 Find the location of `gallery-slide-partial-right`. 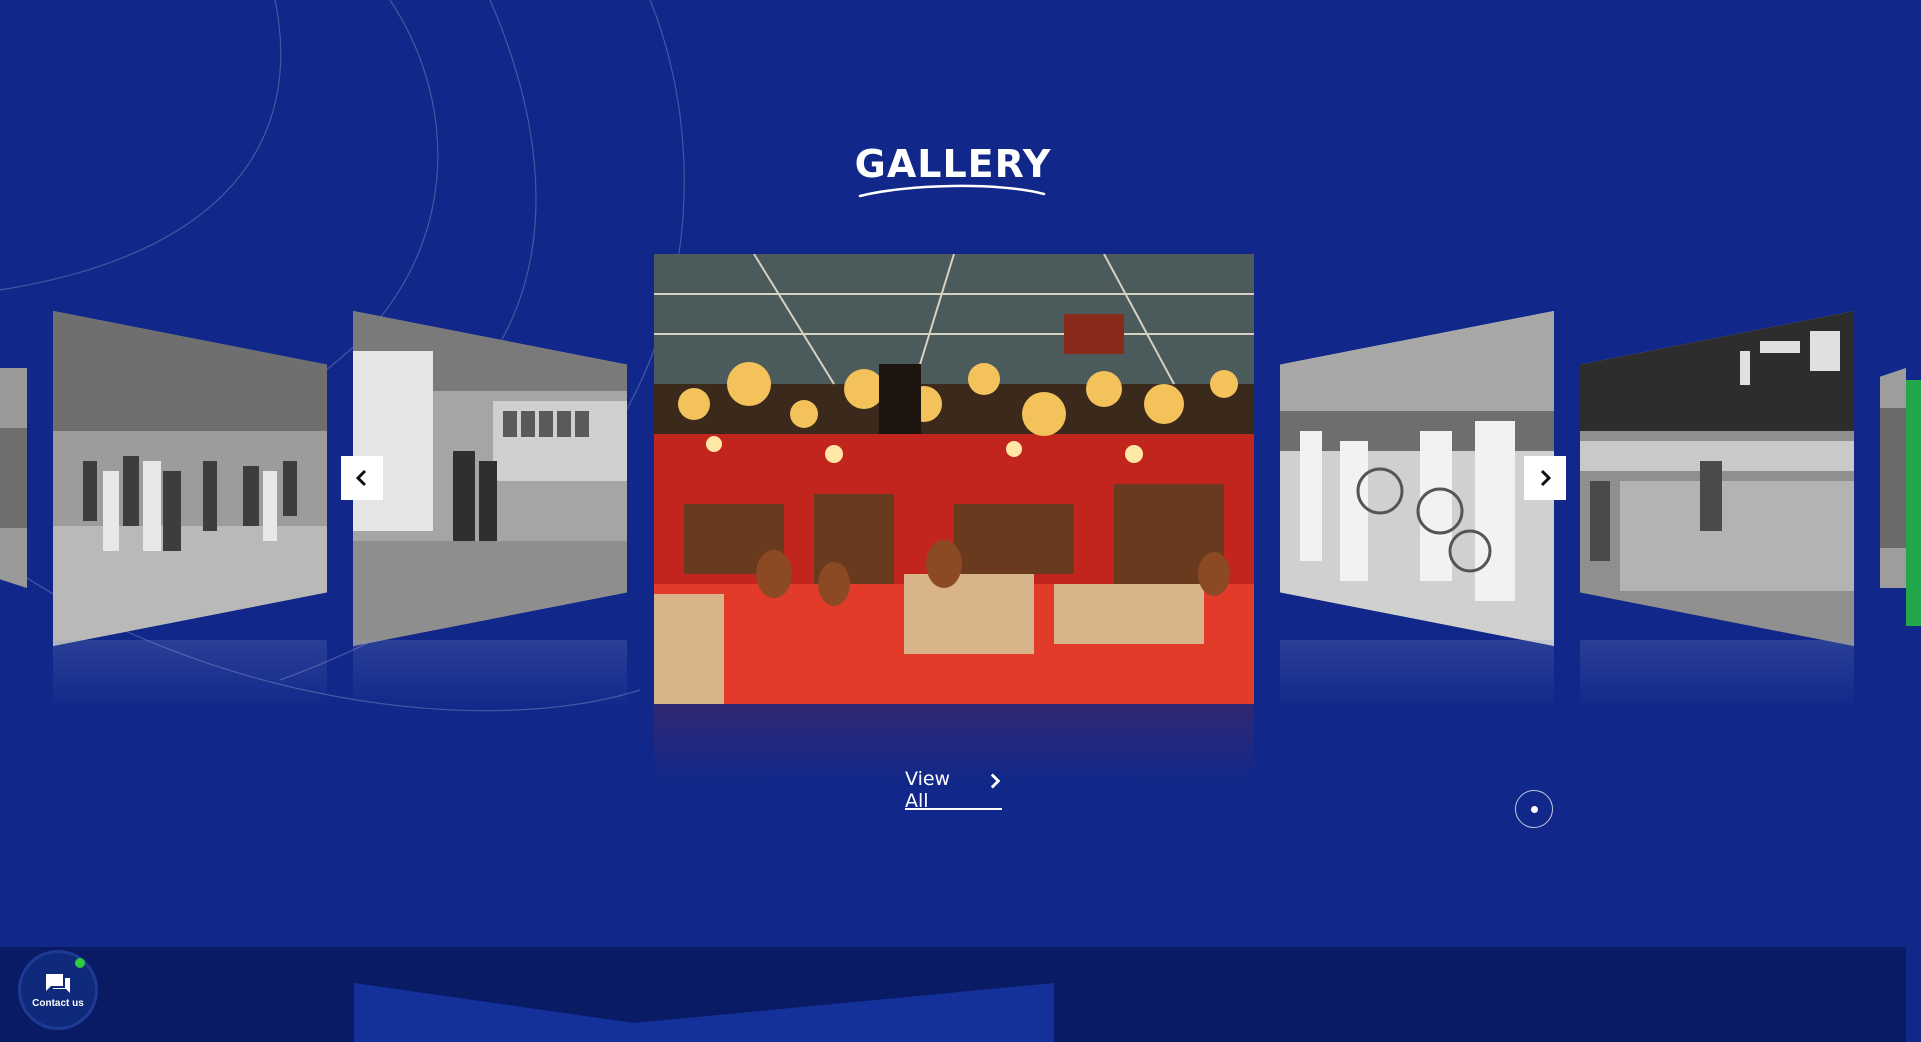

gallery-slide-partial-right is located at coordinates (1893, 478).